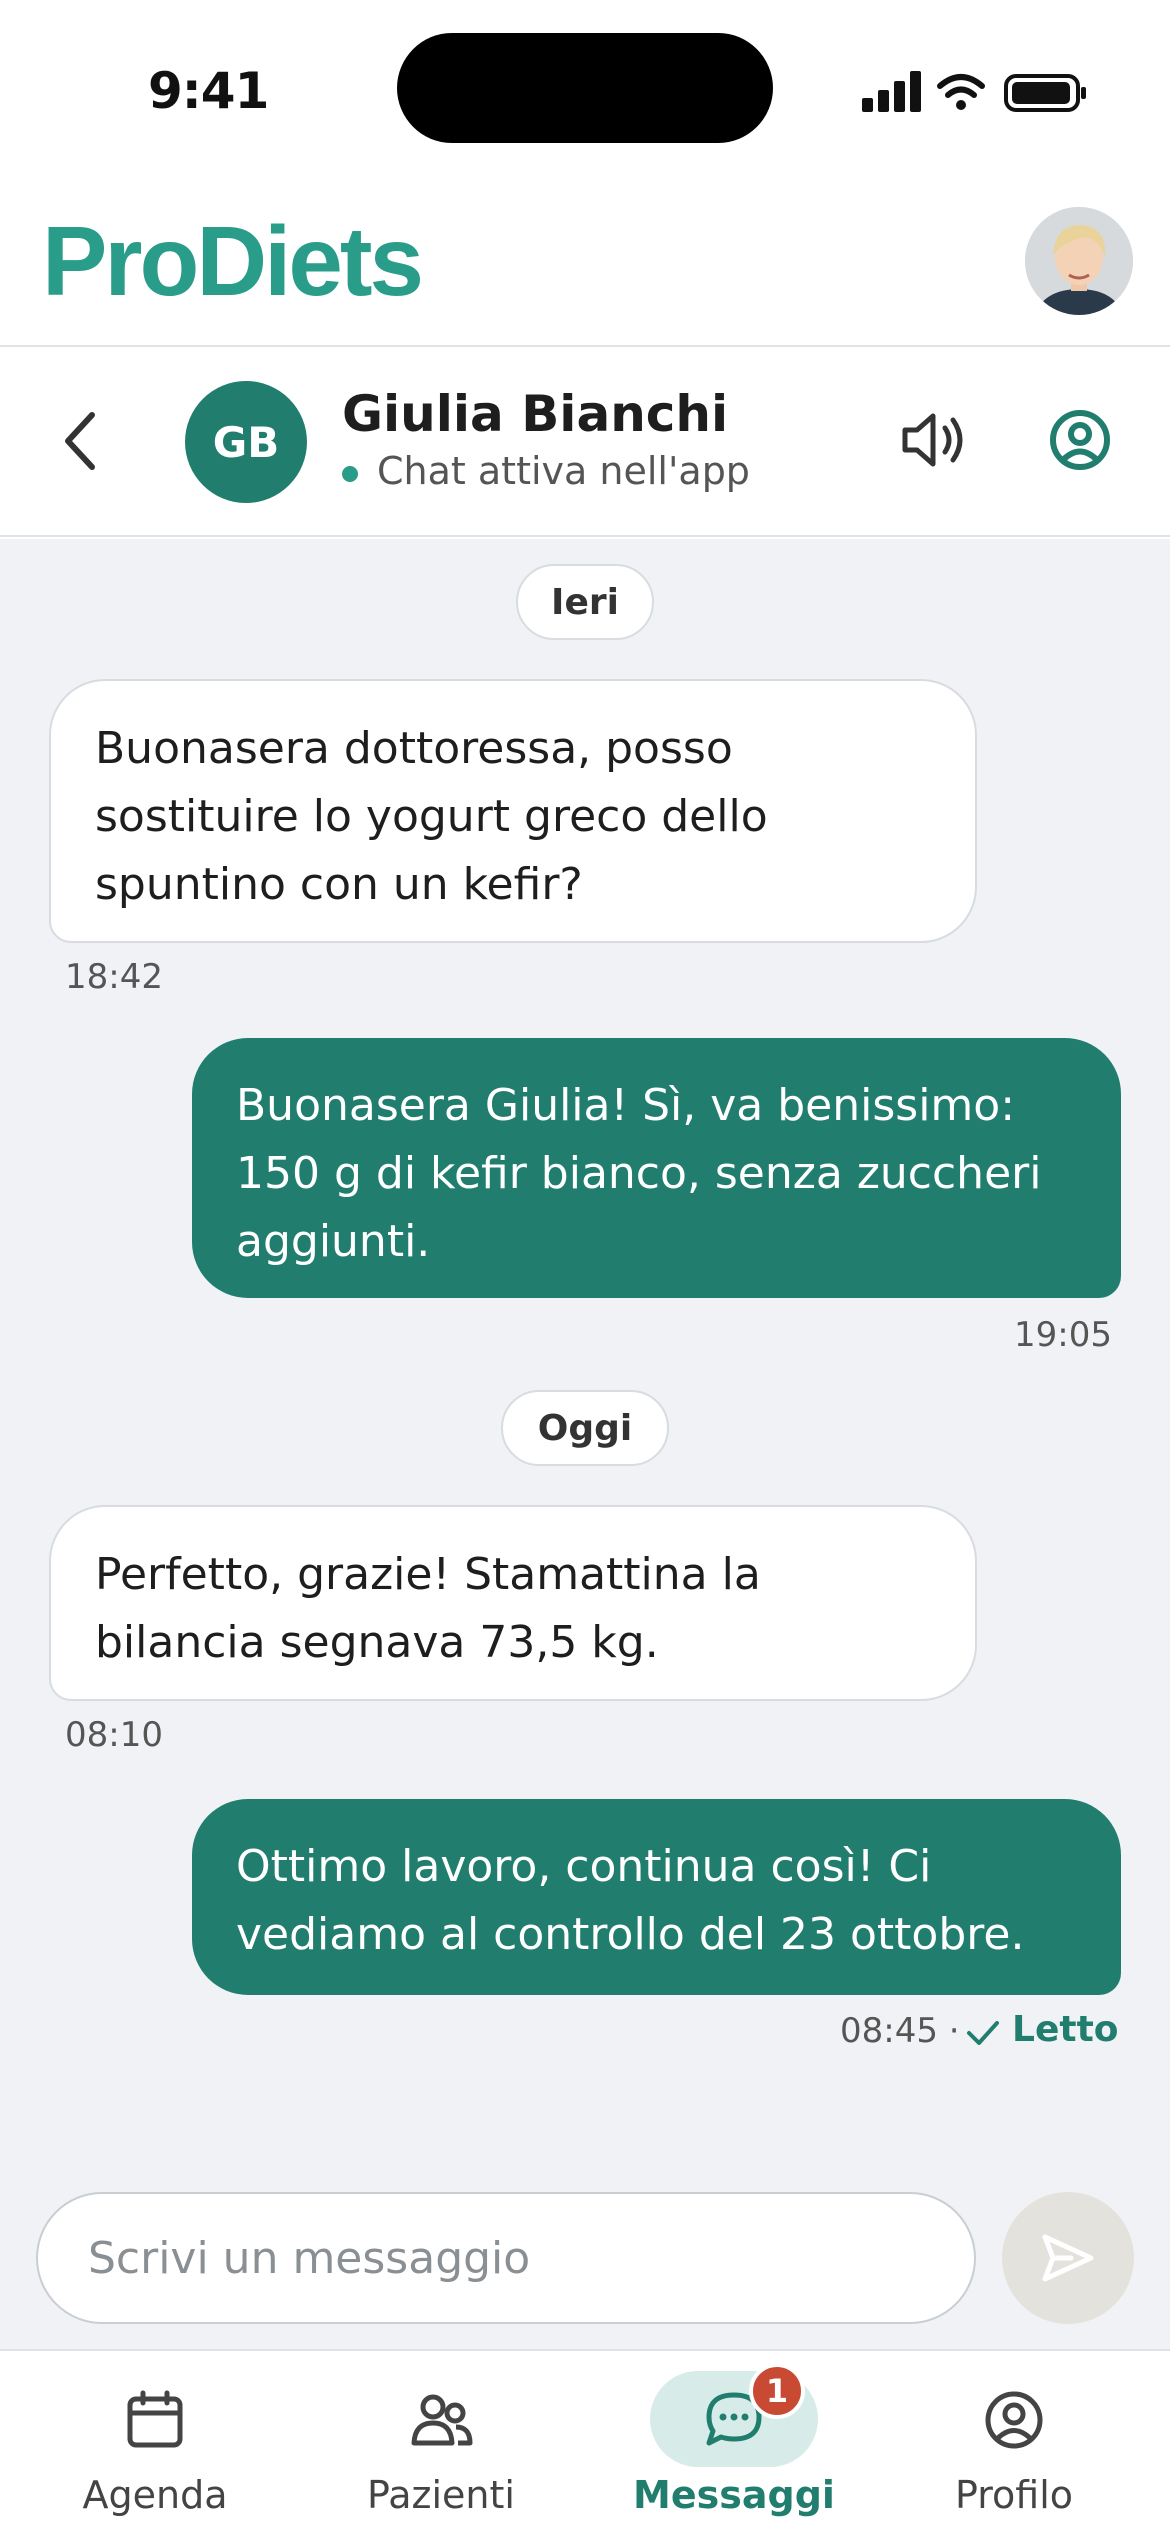 This screenshot has height=2532, width=1170. What do you see at coordinates (900, 2031) in the screenshot?
I see `message-time: 08:45 ·` at bounding box center [900, 2031].